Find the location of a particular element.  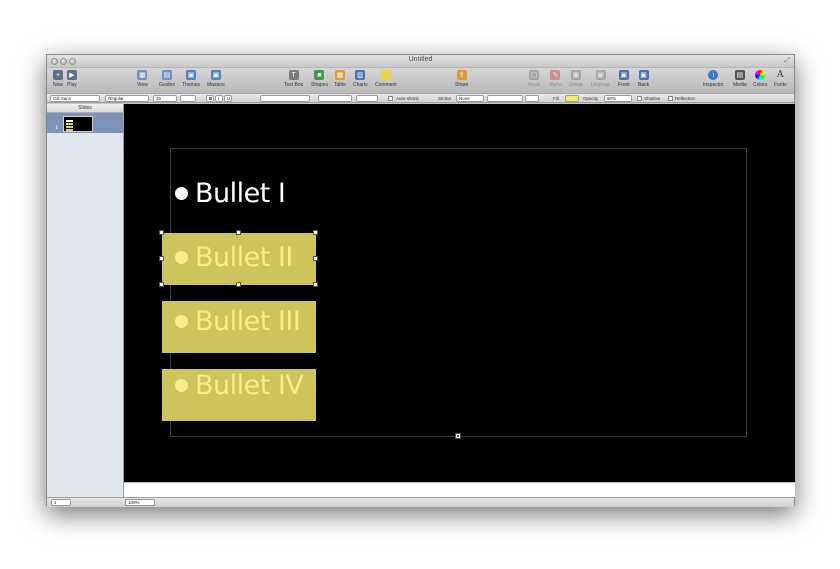

status-bar: 1 100% is located at coordinates (420, 502).